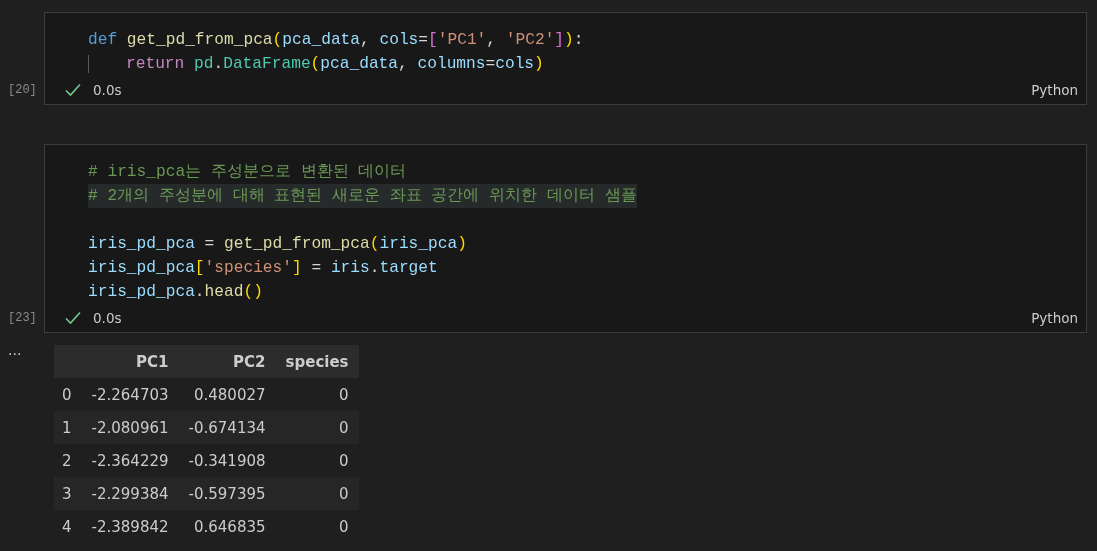 This screenshot has width=1097, height=551. What do you see at coordinates (68, 527) in the screenshot?
I see `table-cell: 4` at bounding box center [68, 527].